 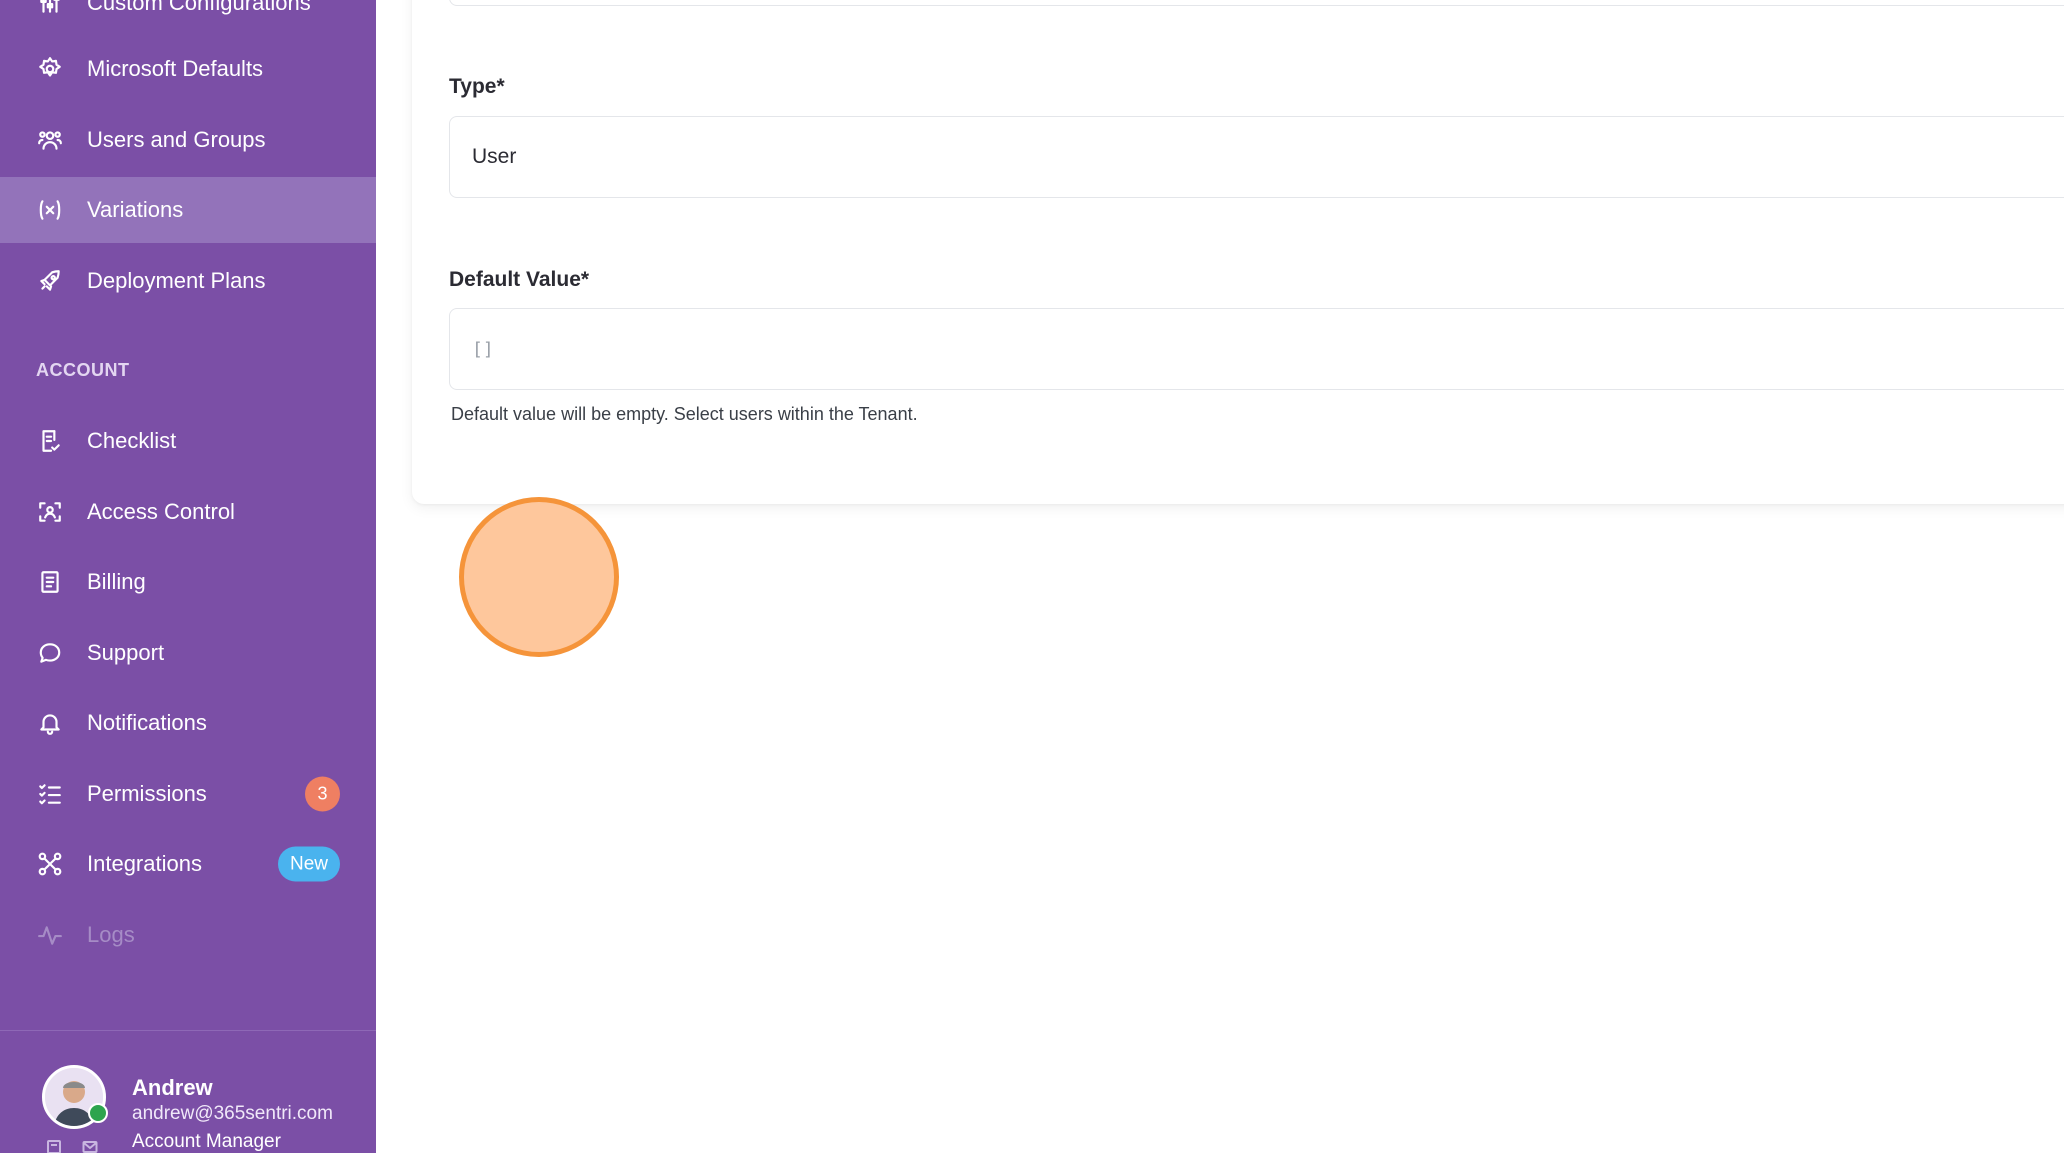 What do you see at coordinates (50, 794) in the screenshot?
I see `list-check-icon` at bounding box center [50, 794].